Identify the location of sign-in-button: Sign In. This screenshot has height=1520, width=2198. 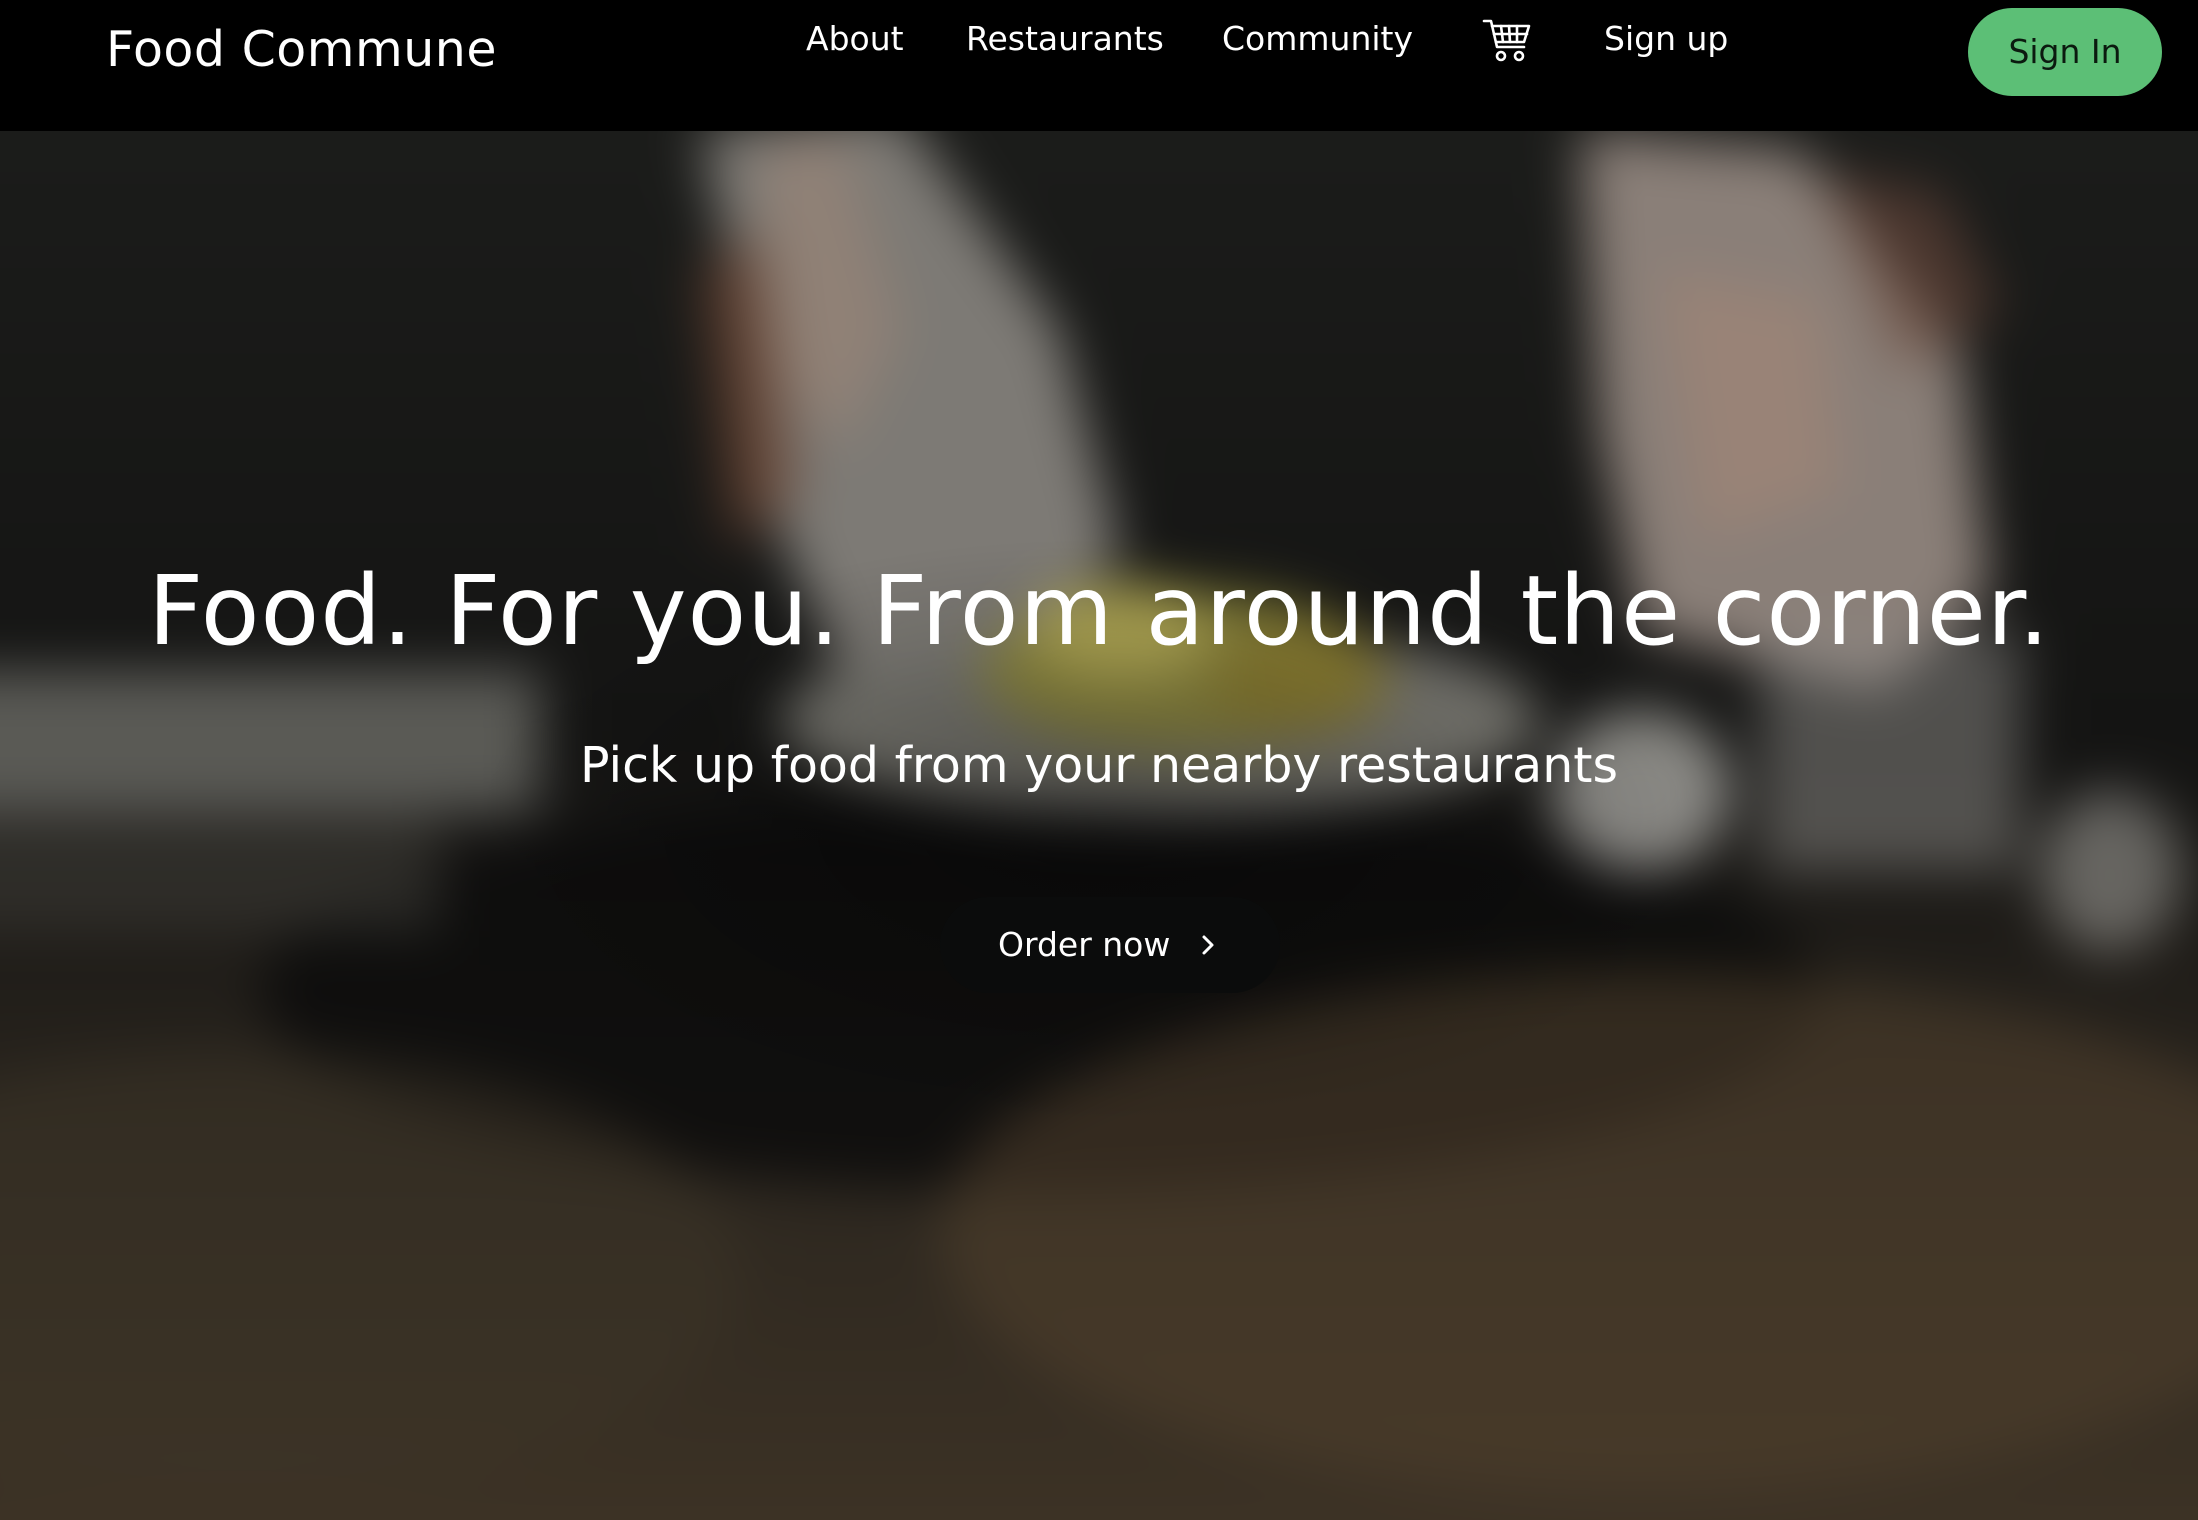
(2065, 52).